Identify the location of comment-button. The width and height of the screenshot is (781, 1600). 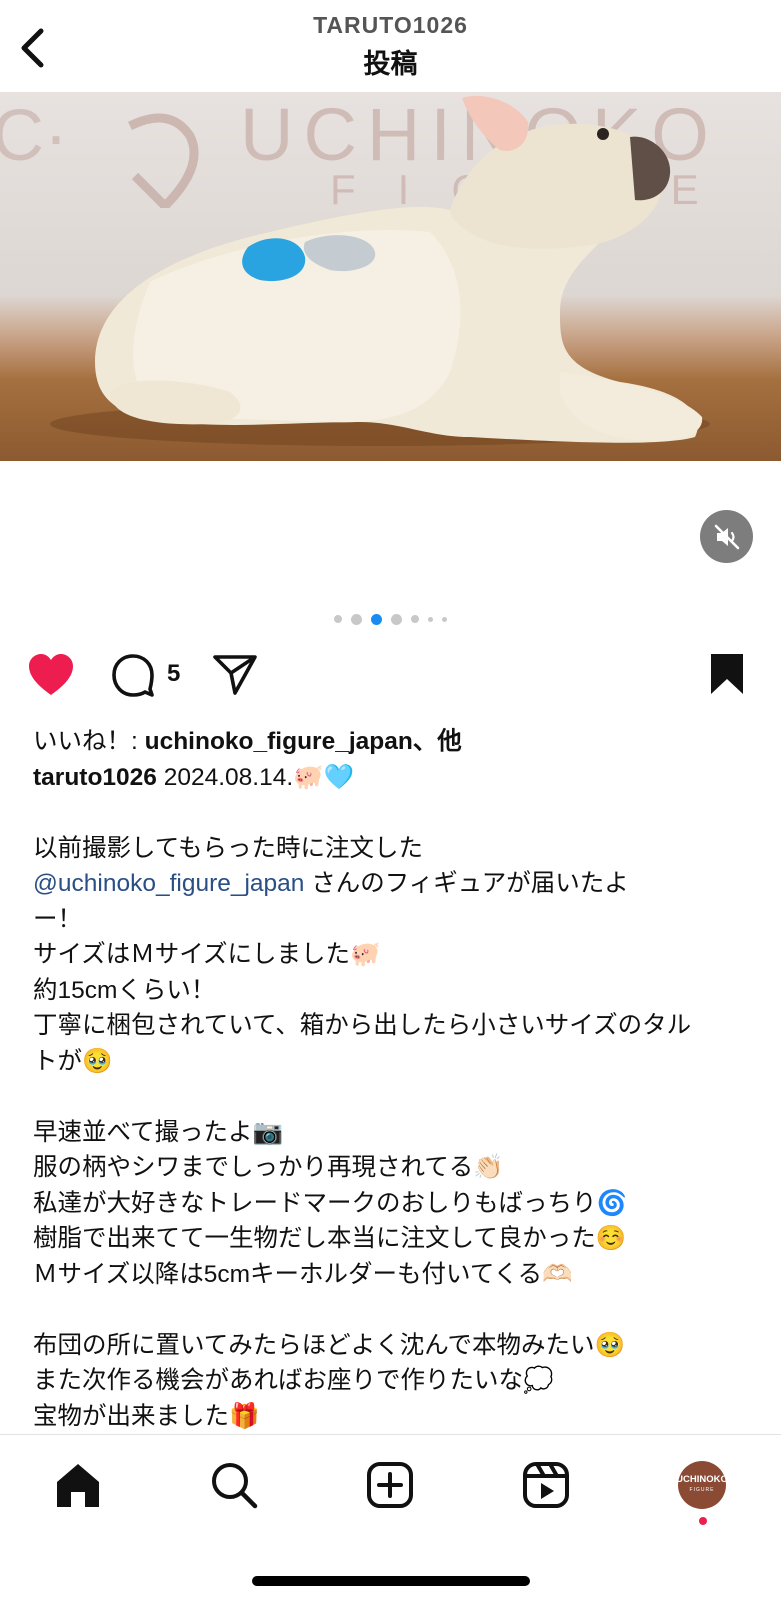
(133, 675).